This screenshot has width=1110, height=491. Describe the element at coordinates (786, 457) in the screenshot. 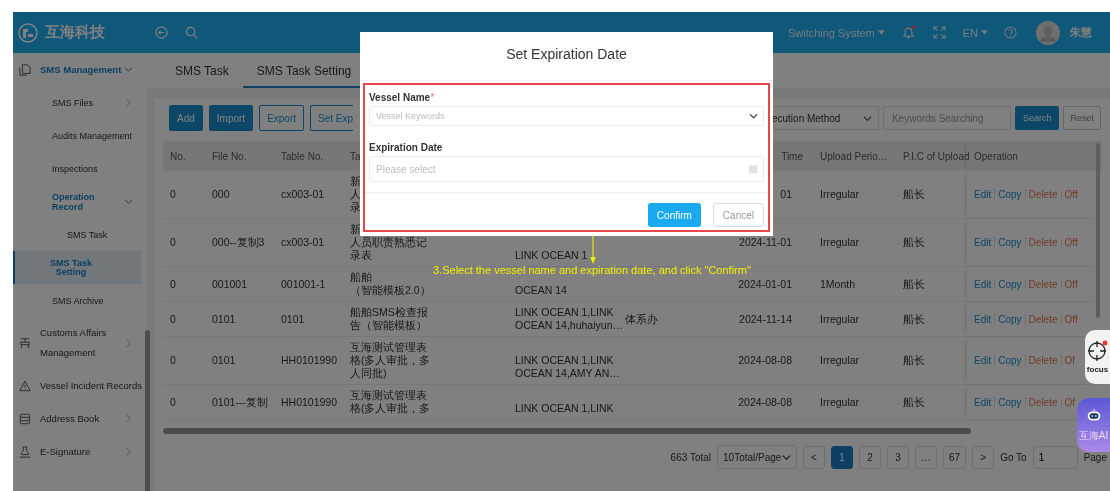

I see `chevron-icon` at that location.